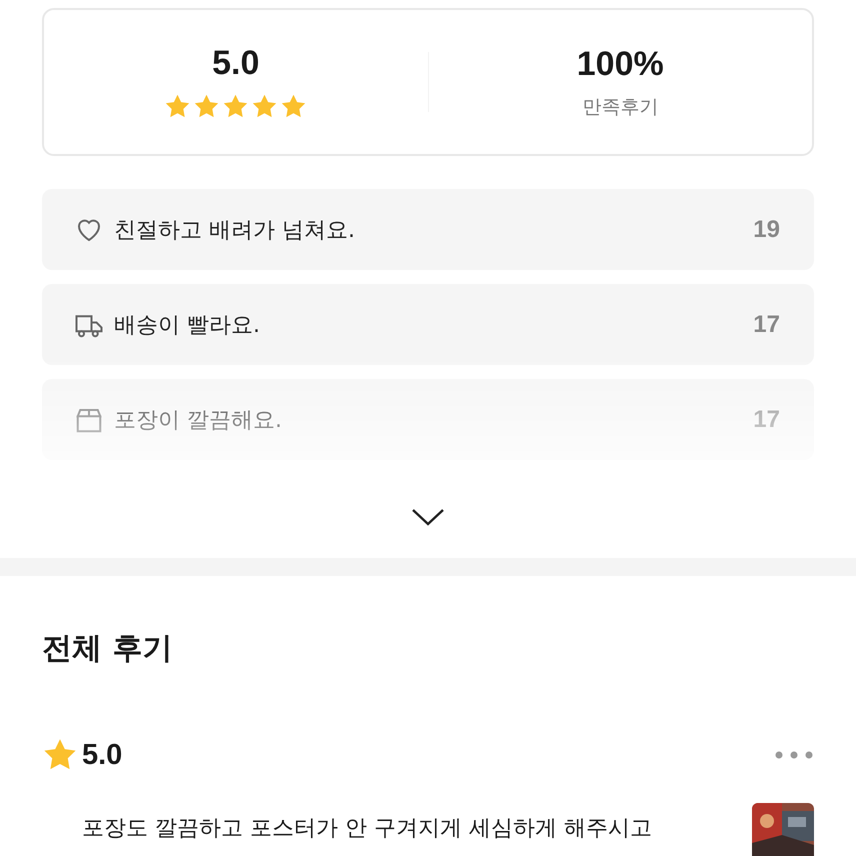 Image resolution: width=856 pixels, height=856 pixels. Describe the element at coordinates (794, 755) in the screenshot. I see `more-options-icon` at that location.